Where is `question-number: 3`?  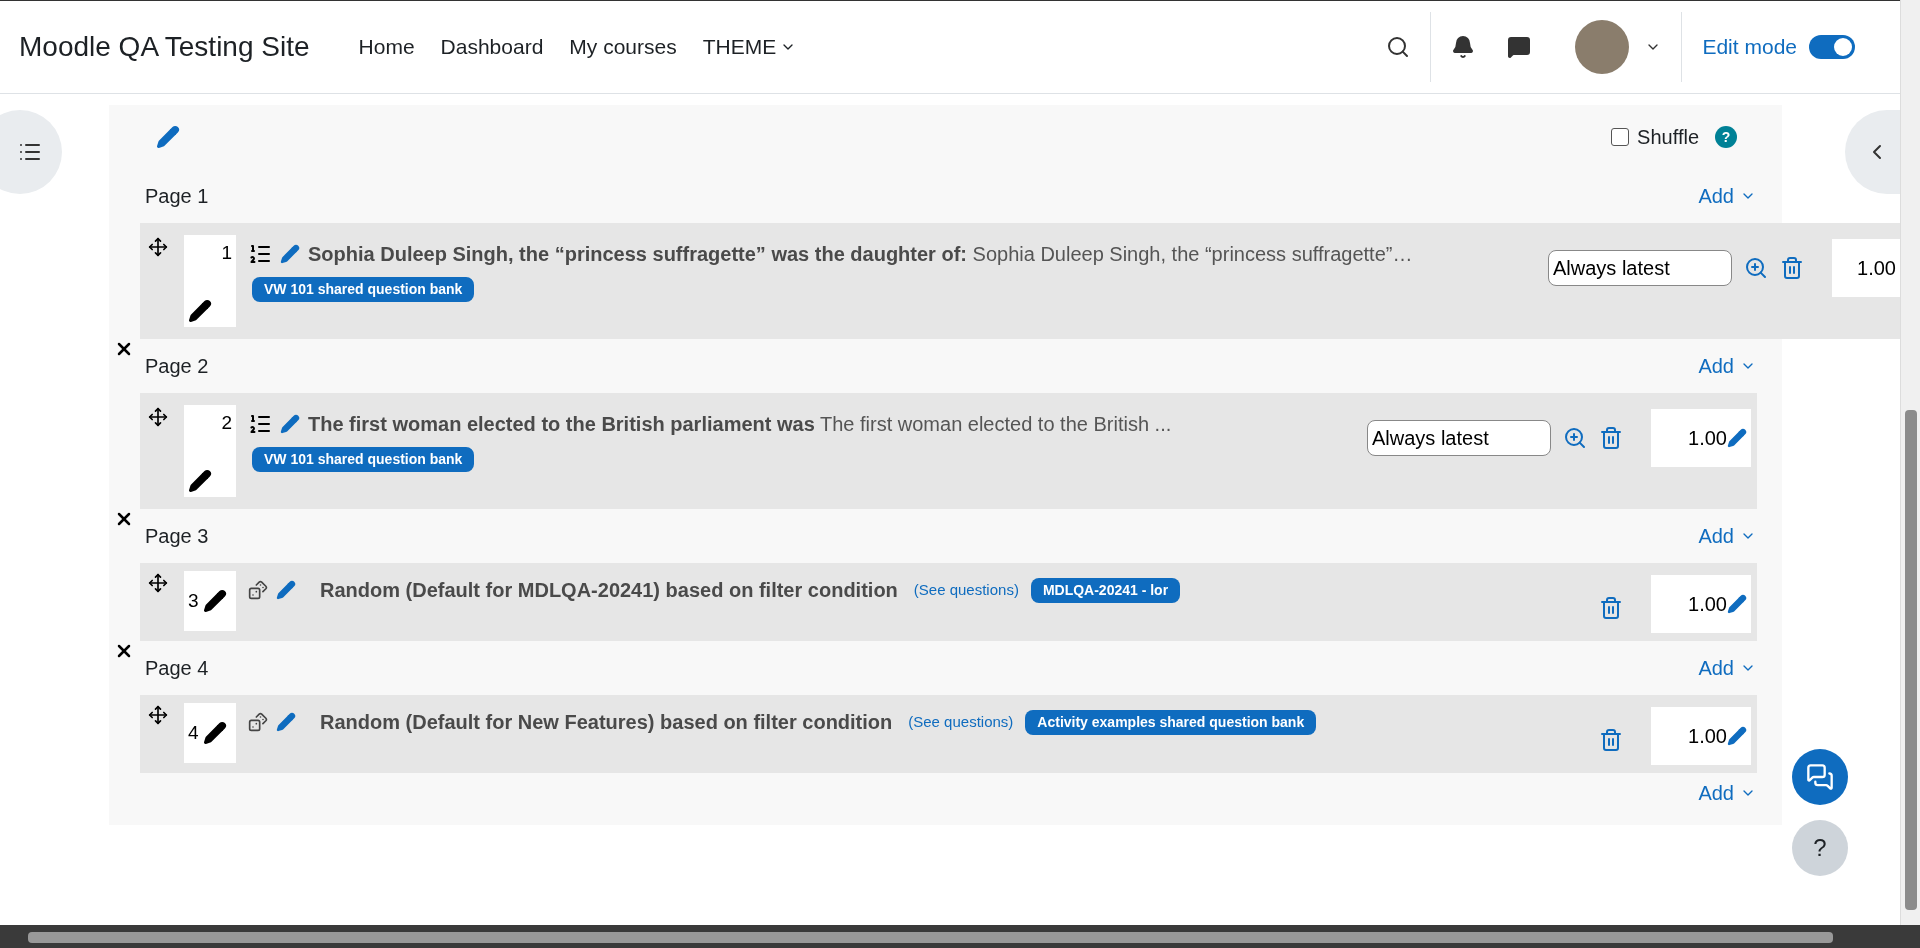 question-number: 3 is located at coordinates (193, 600).